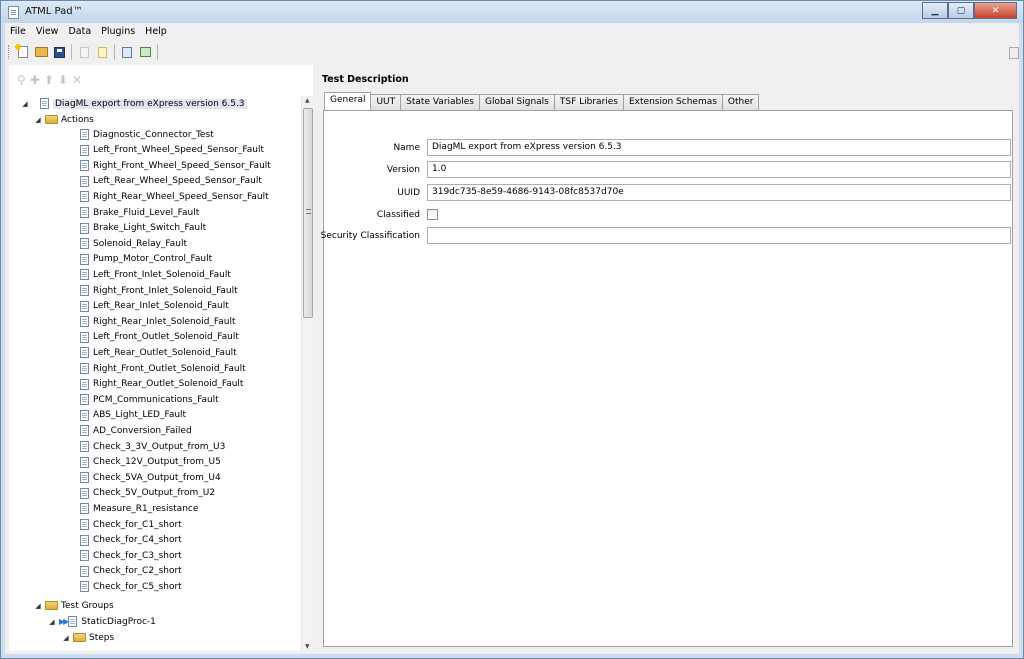 This screenshot has width=1024, height=659. What do you see at coordinates (127, 52) in the screenshot?
I see `validate-button` at bounding box center [127, 52].